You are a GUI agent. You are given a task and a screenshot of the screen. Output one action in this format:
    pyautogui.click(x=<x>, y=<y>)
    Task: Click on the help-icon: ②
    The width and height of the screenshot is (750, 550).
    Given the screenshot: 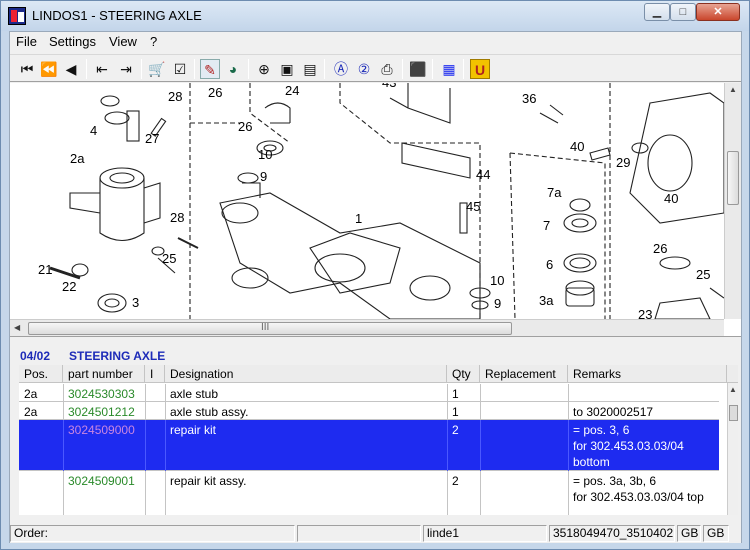 What is the action you would take?
    pyautogui.click(x=364, y=69)
    